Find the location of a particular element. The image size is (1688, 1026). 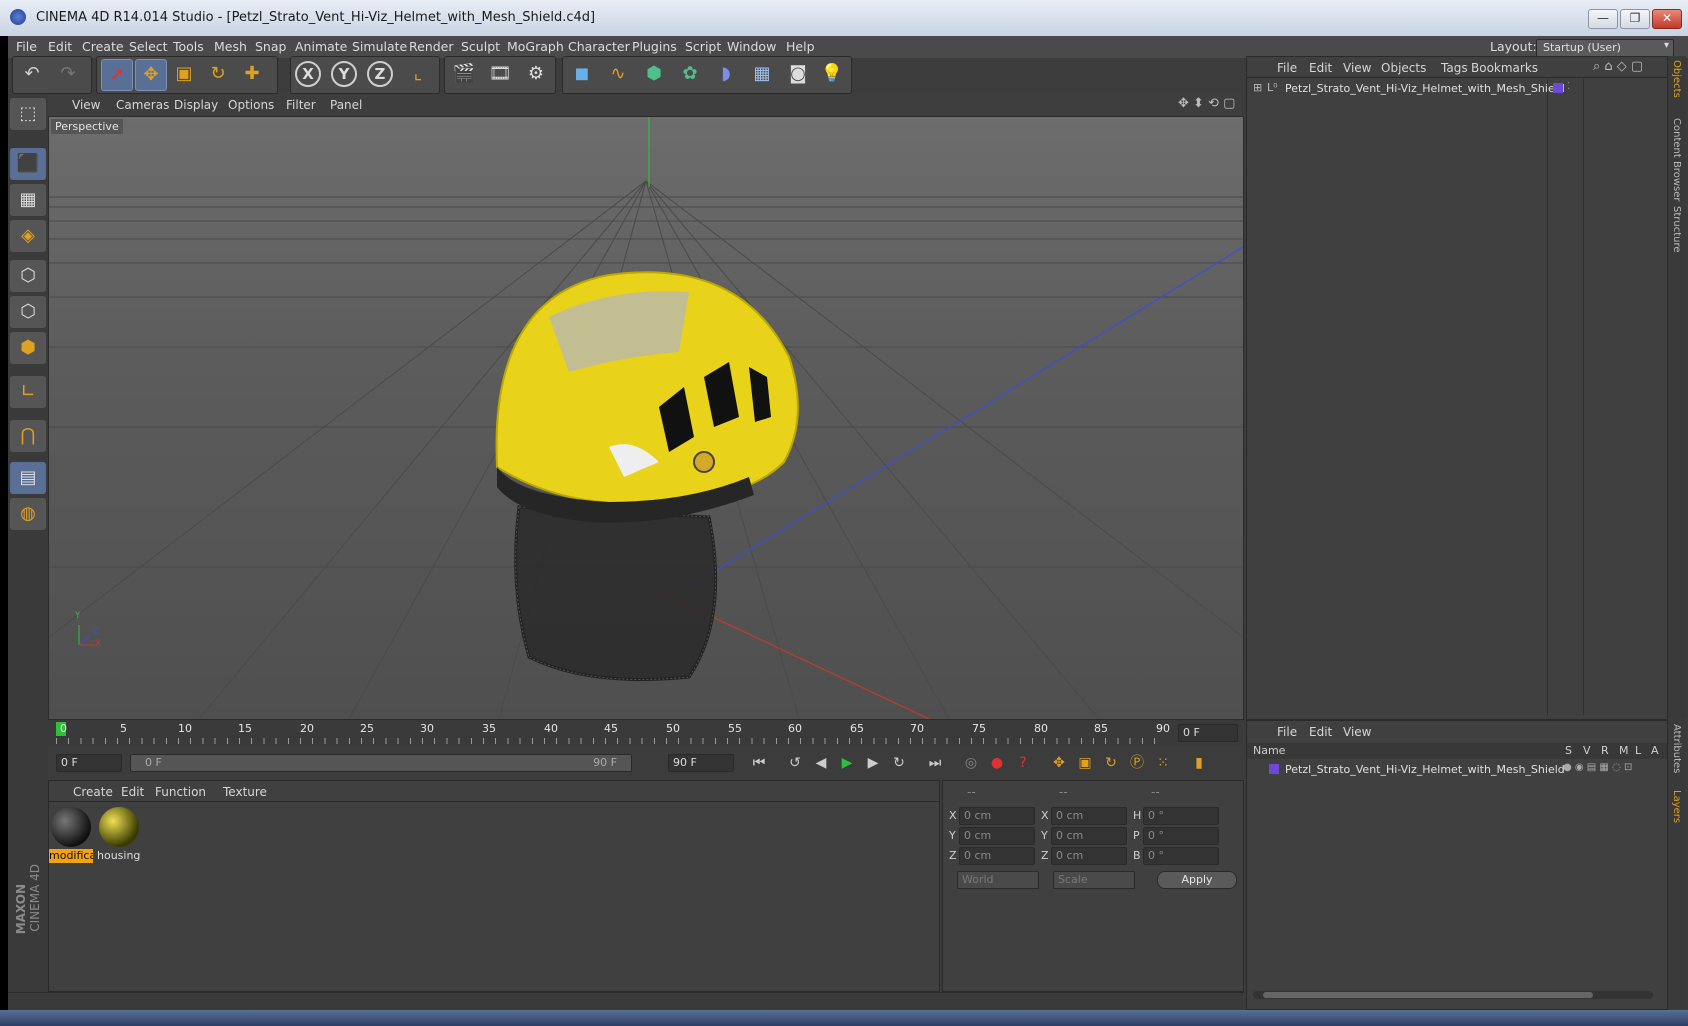

viewport-menu-display: Display is located at coordinates (196, 105).